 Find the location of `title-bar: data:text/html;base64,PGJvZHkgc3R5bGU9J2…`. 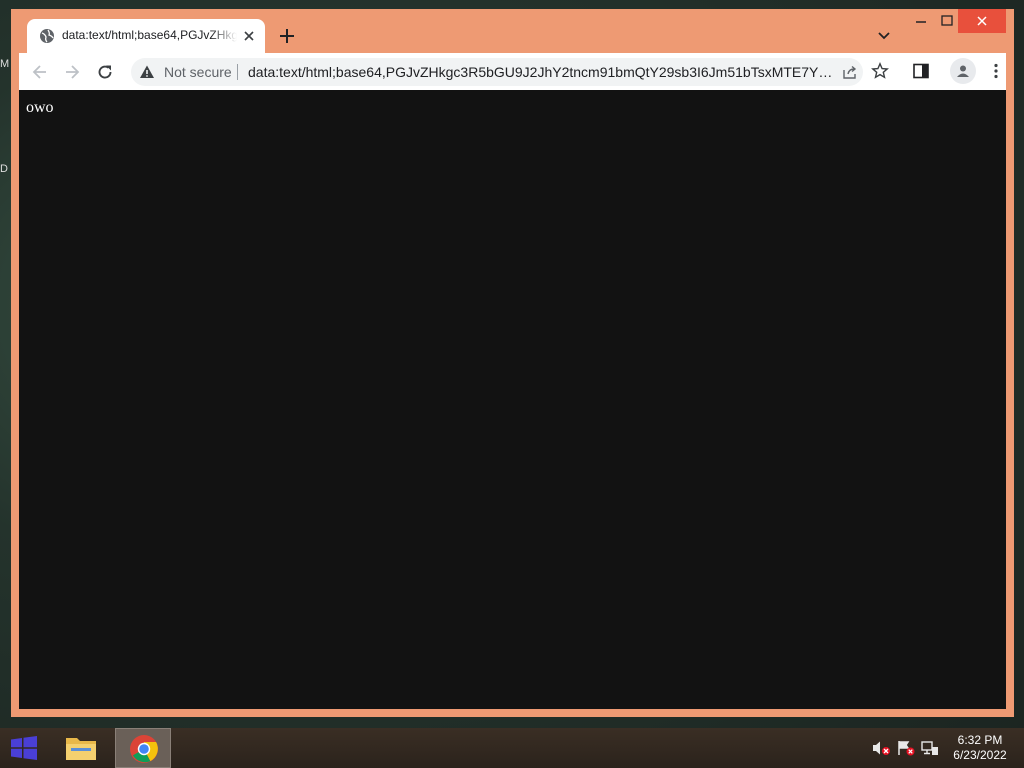

title-bar: data:text/html;base64,PGJvZHkgc3R5bGU9J2… is located at coordinates (512, 31).